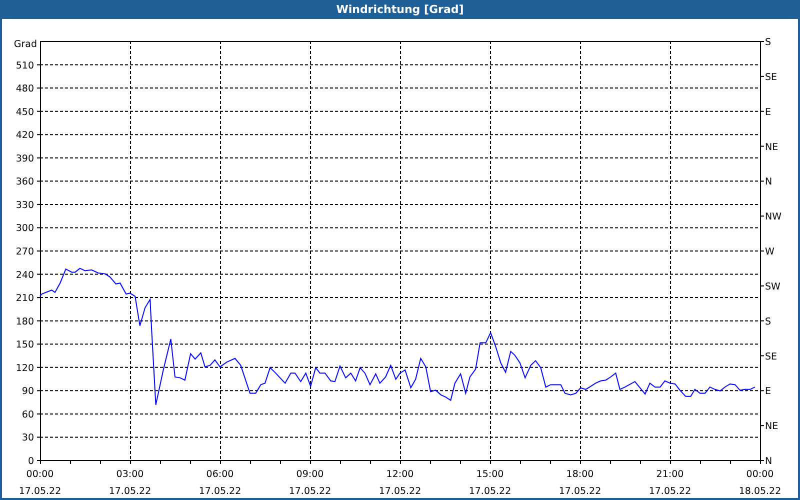 This screenshot has height=500, width=800. What do you see at coordinates (769, 252) in the screenshot?
I see `axis-tick-label: W` at bounding box center [769, 252].